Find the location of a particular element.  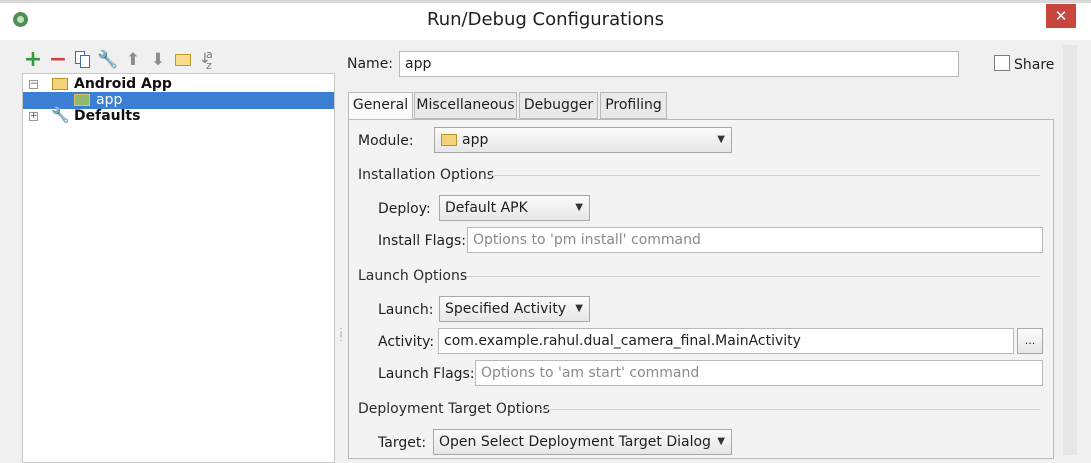

target-label: Target: is located at coordinates (402, 443).